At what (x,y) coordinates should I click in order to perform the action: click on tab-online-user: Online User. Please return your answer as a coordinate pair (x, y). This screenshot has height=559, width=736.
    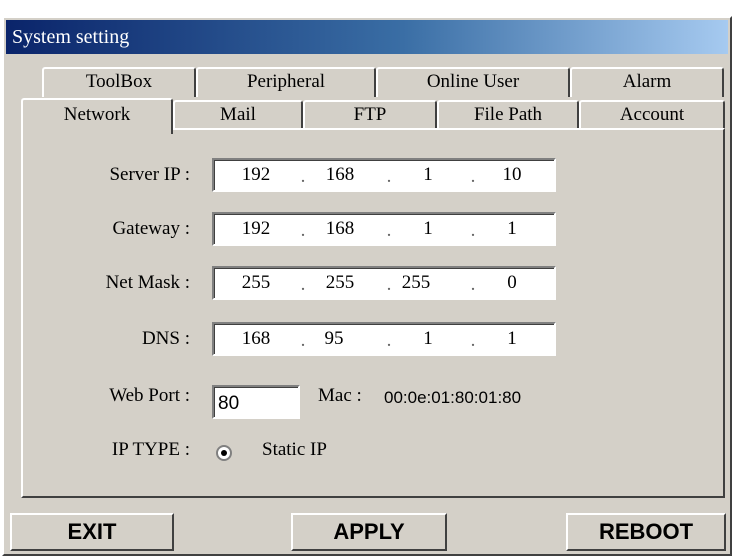
    Looking at the image, I should click on (473, 82).